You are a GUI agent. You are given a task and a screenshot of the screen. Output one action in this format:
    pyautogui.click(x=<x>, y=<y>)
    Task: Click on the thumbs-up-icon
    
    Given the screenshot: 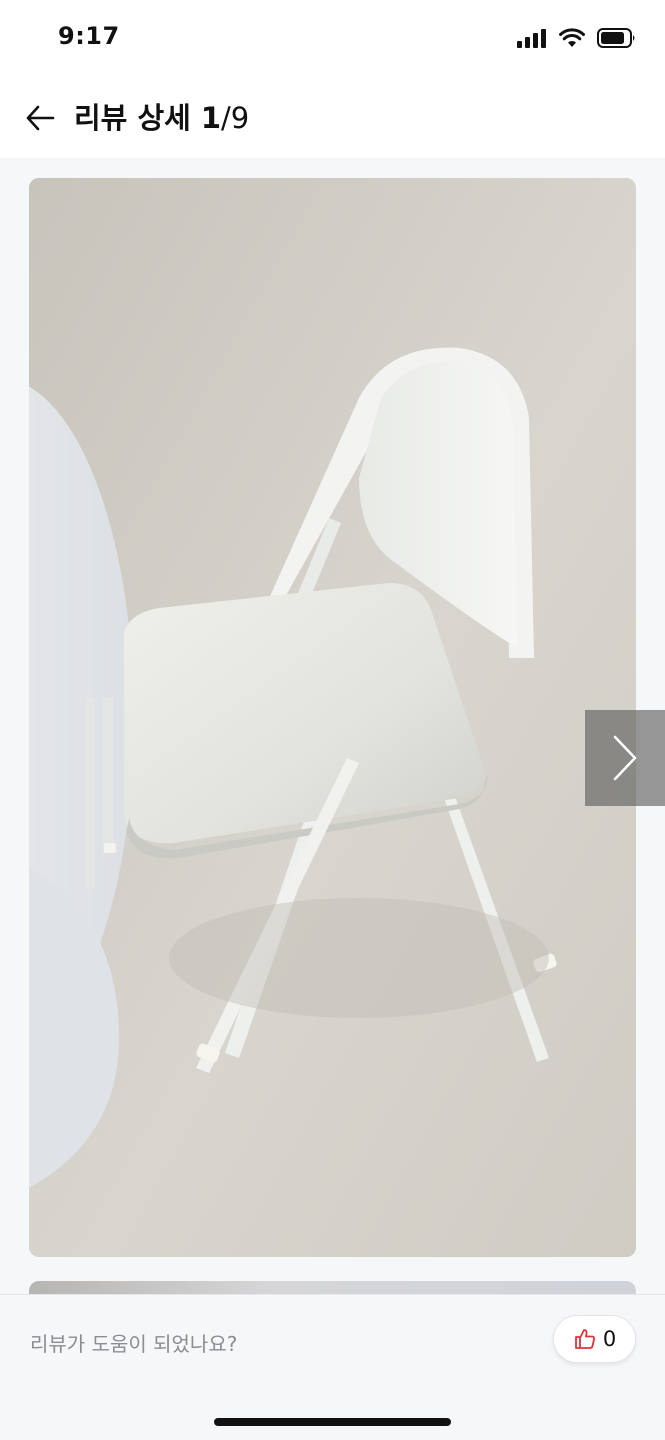 What is the action you would take?
    pyautogui.click(x=584, y=1339)
    